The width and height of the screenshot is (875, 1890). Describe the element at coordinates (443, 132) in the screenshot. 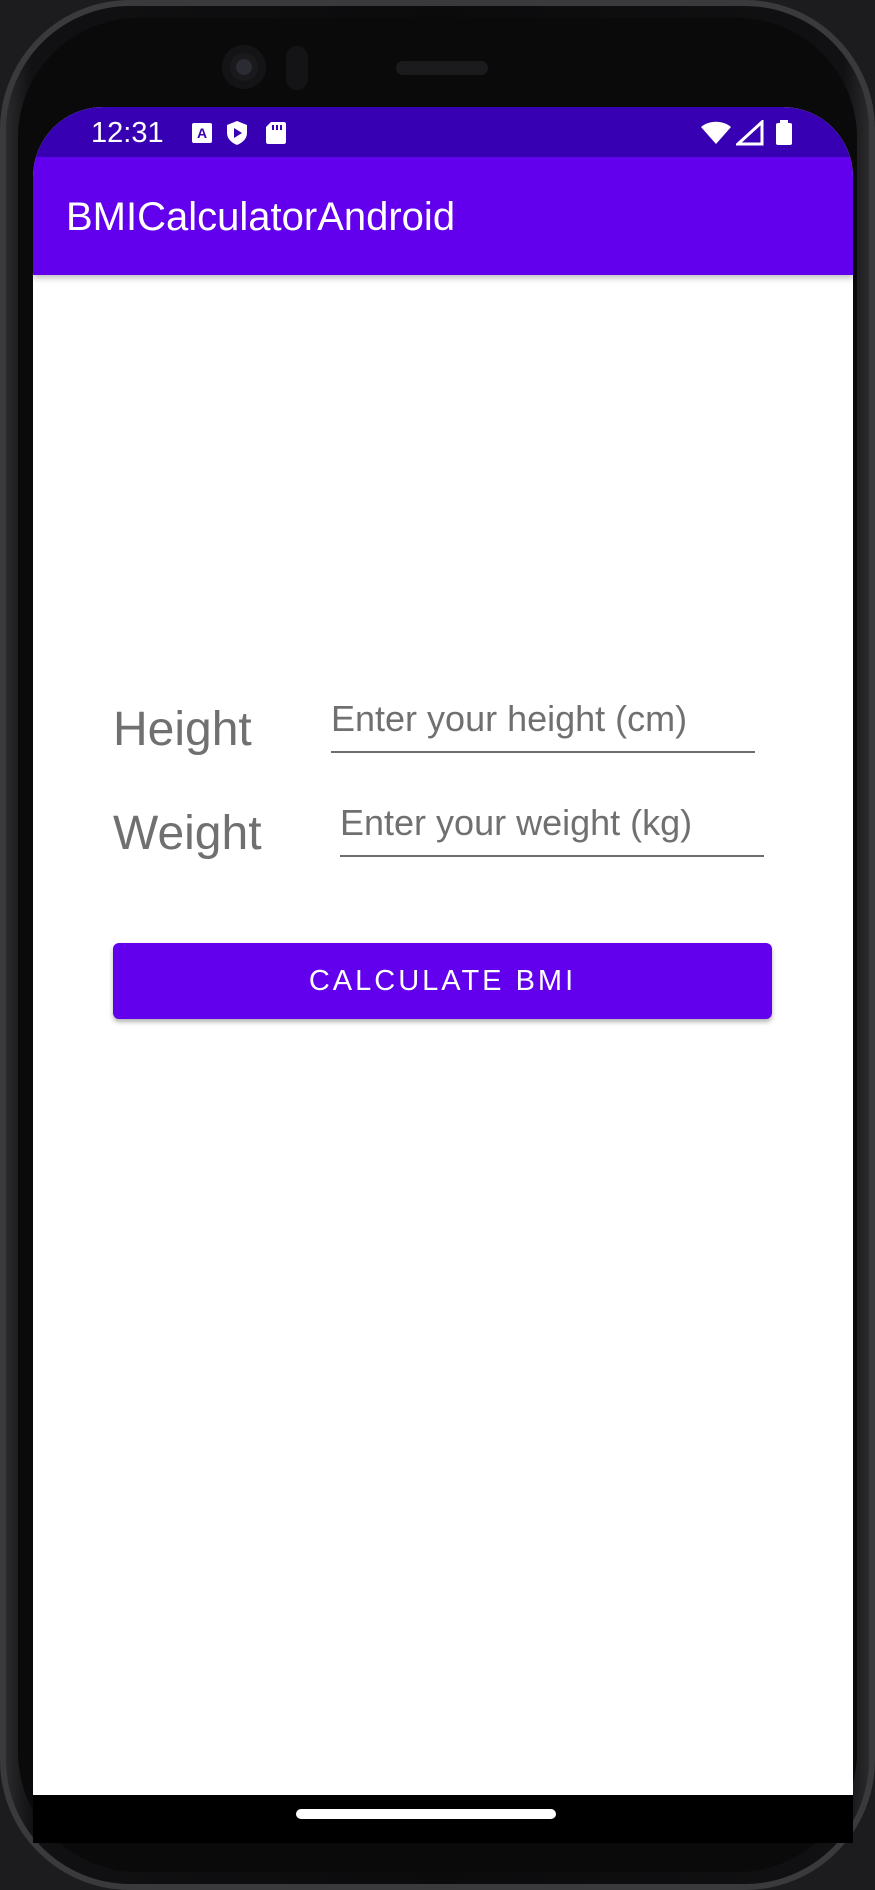

I see `status-bar: 12:31 A` at that location.